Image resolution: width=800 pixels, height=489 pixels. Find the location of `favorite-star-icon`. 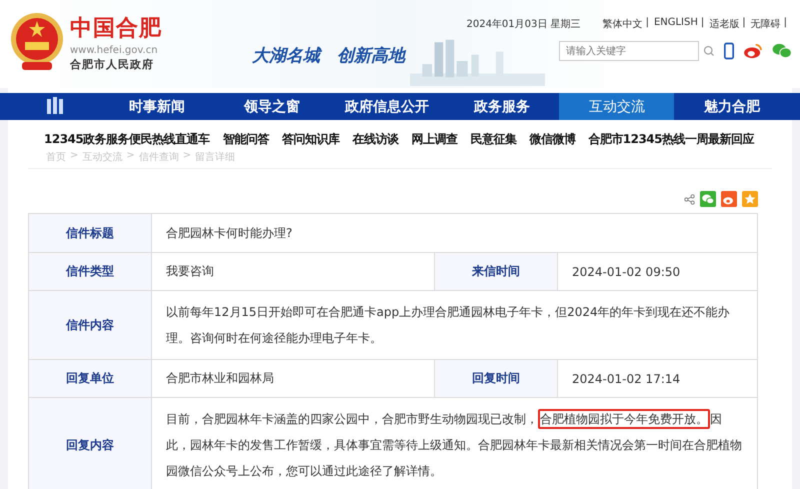

favorite-star-icon is located at coordinates (750, 199).